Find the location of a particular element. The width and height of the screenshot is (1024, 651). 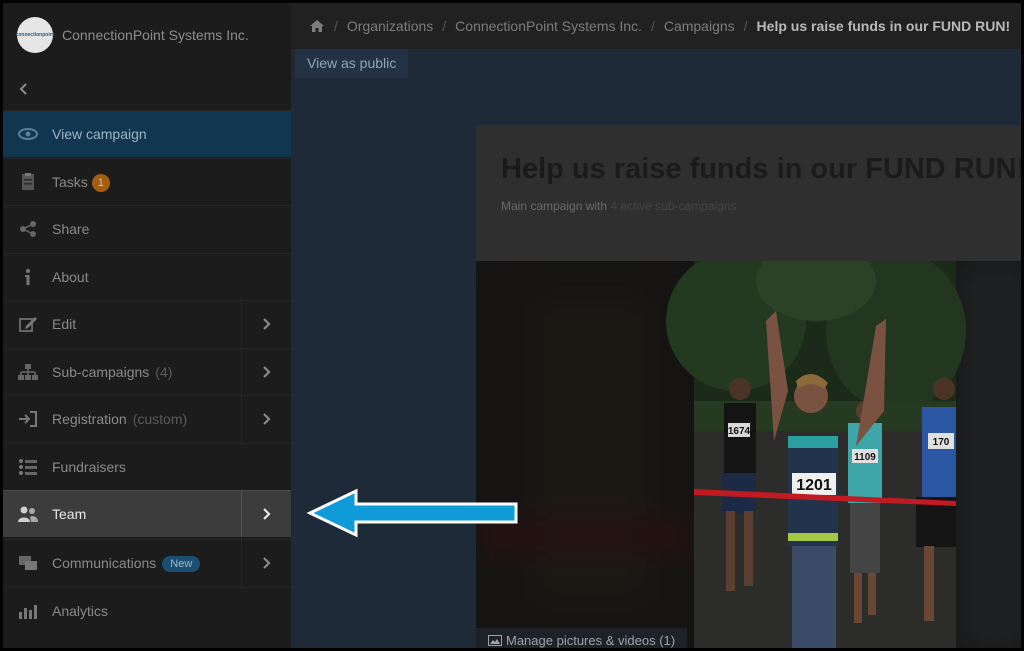

sidebar-item-about: About is located at coordinates (147, 276).